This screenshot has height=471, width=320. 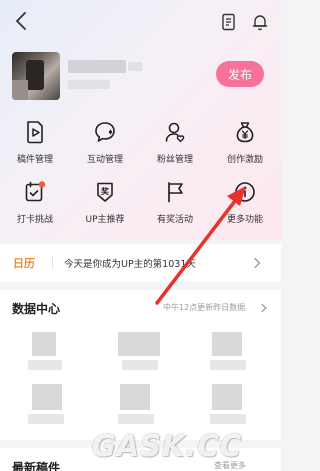 I want to click on data-center-note: 中午12点更新昨日数据, so click(x=204, y=307).